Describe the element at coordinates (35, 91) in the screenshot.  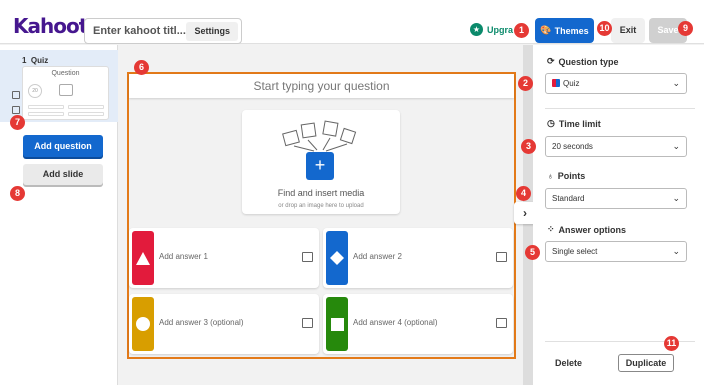
I see `thumb-timer: 20` at that location.